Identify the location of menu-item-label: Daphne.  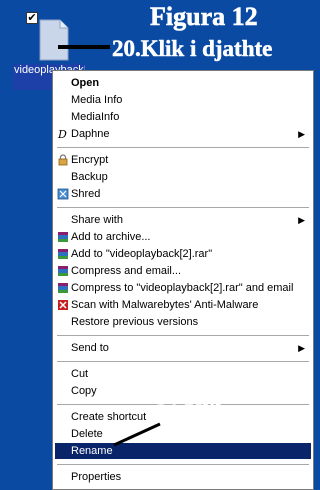
(90, 134).